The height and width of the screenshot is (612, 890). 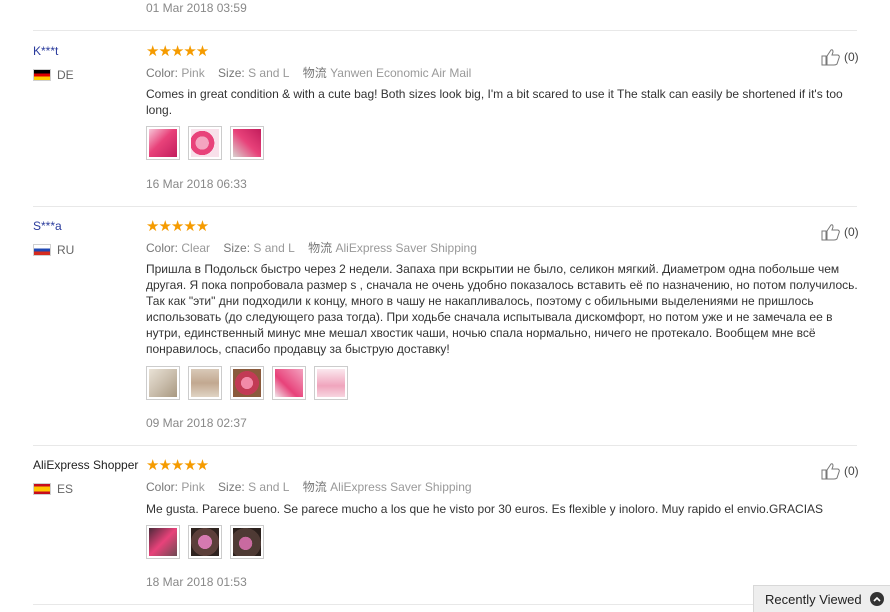 What do you see at coordinates (65, 75) in the screenshot?
I see `country-code: DE` at bounding box center [65, 75].